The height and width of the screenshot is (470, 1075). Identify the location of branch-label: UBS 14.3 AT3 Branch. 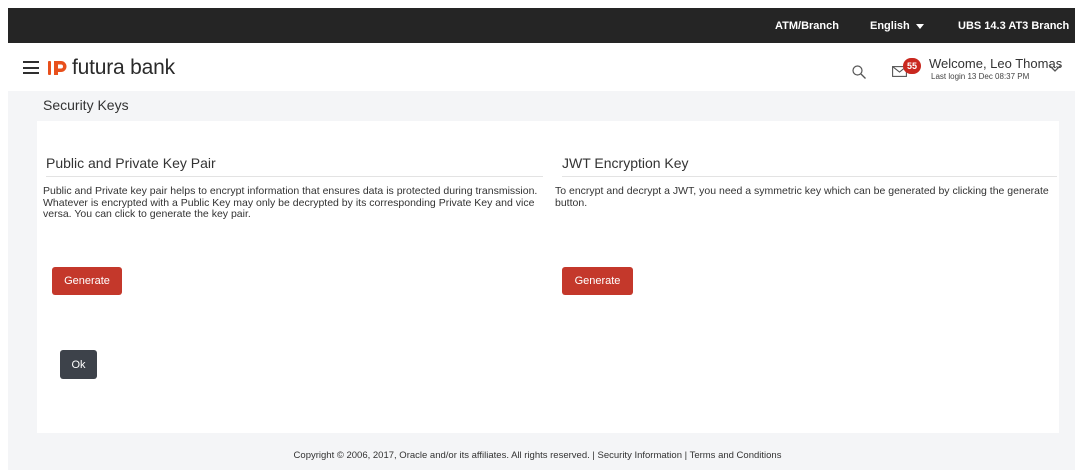
(1014, 26).